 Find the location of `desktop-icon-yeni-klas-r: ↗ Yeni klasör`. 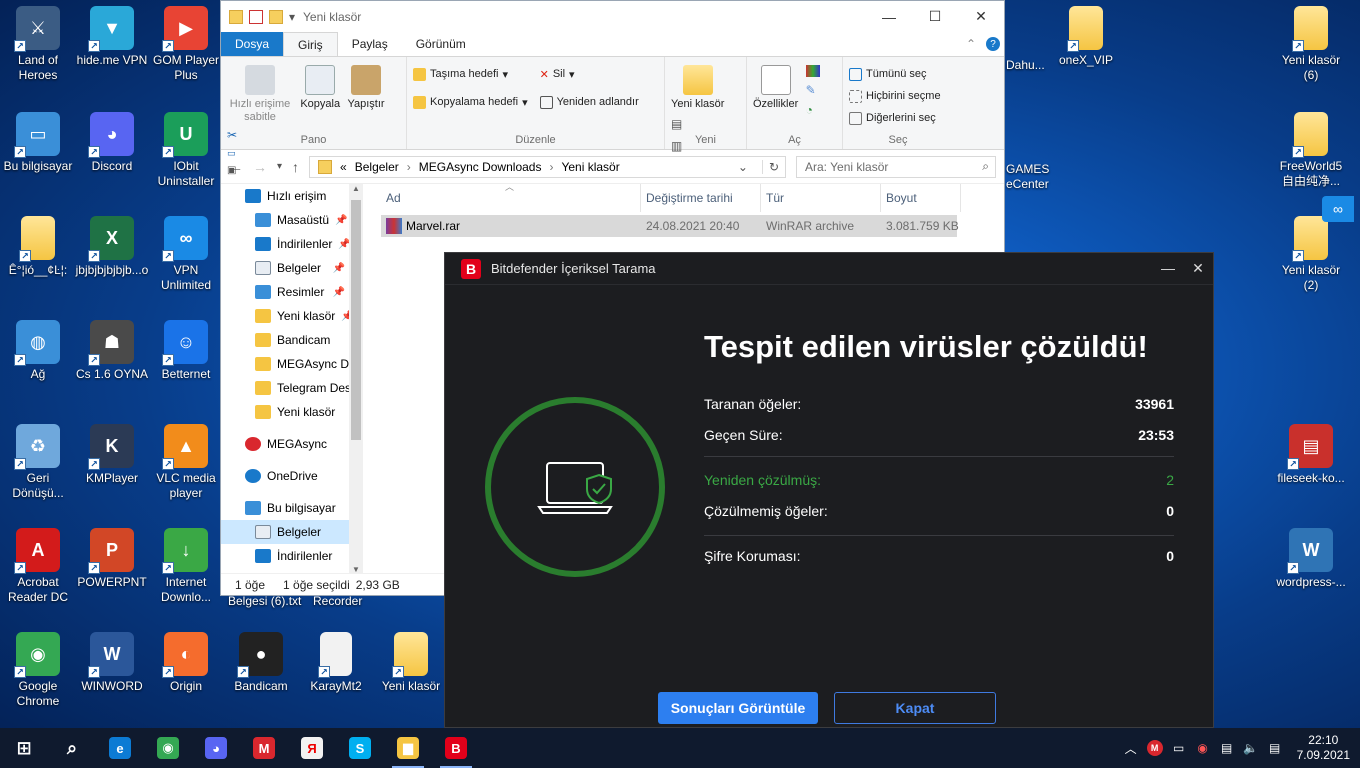

desktop-icon-yeni-klas-r: ↗ Yeni klasör is located at coordinates (411, 663).